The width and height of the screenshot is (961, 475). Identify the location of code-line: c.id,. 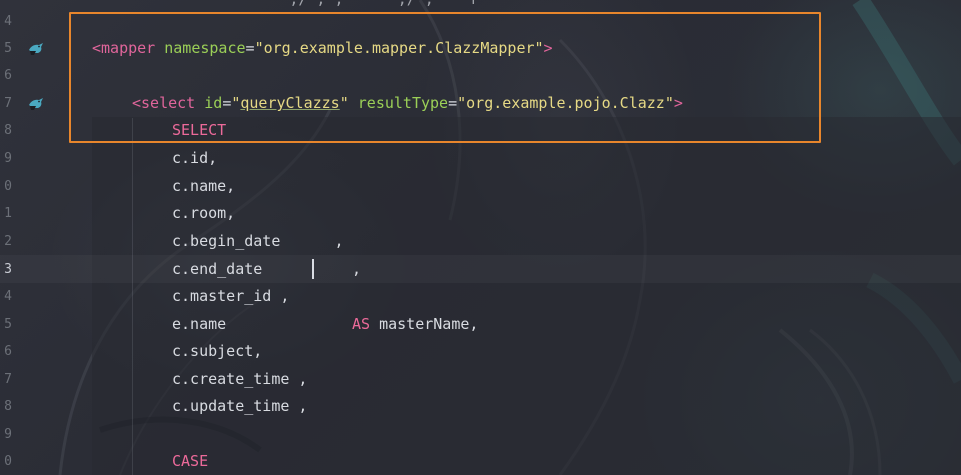
(194, 158).